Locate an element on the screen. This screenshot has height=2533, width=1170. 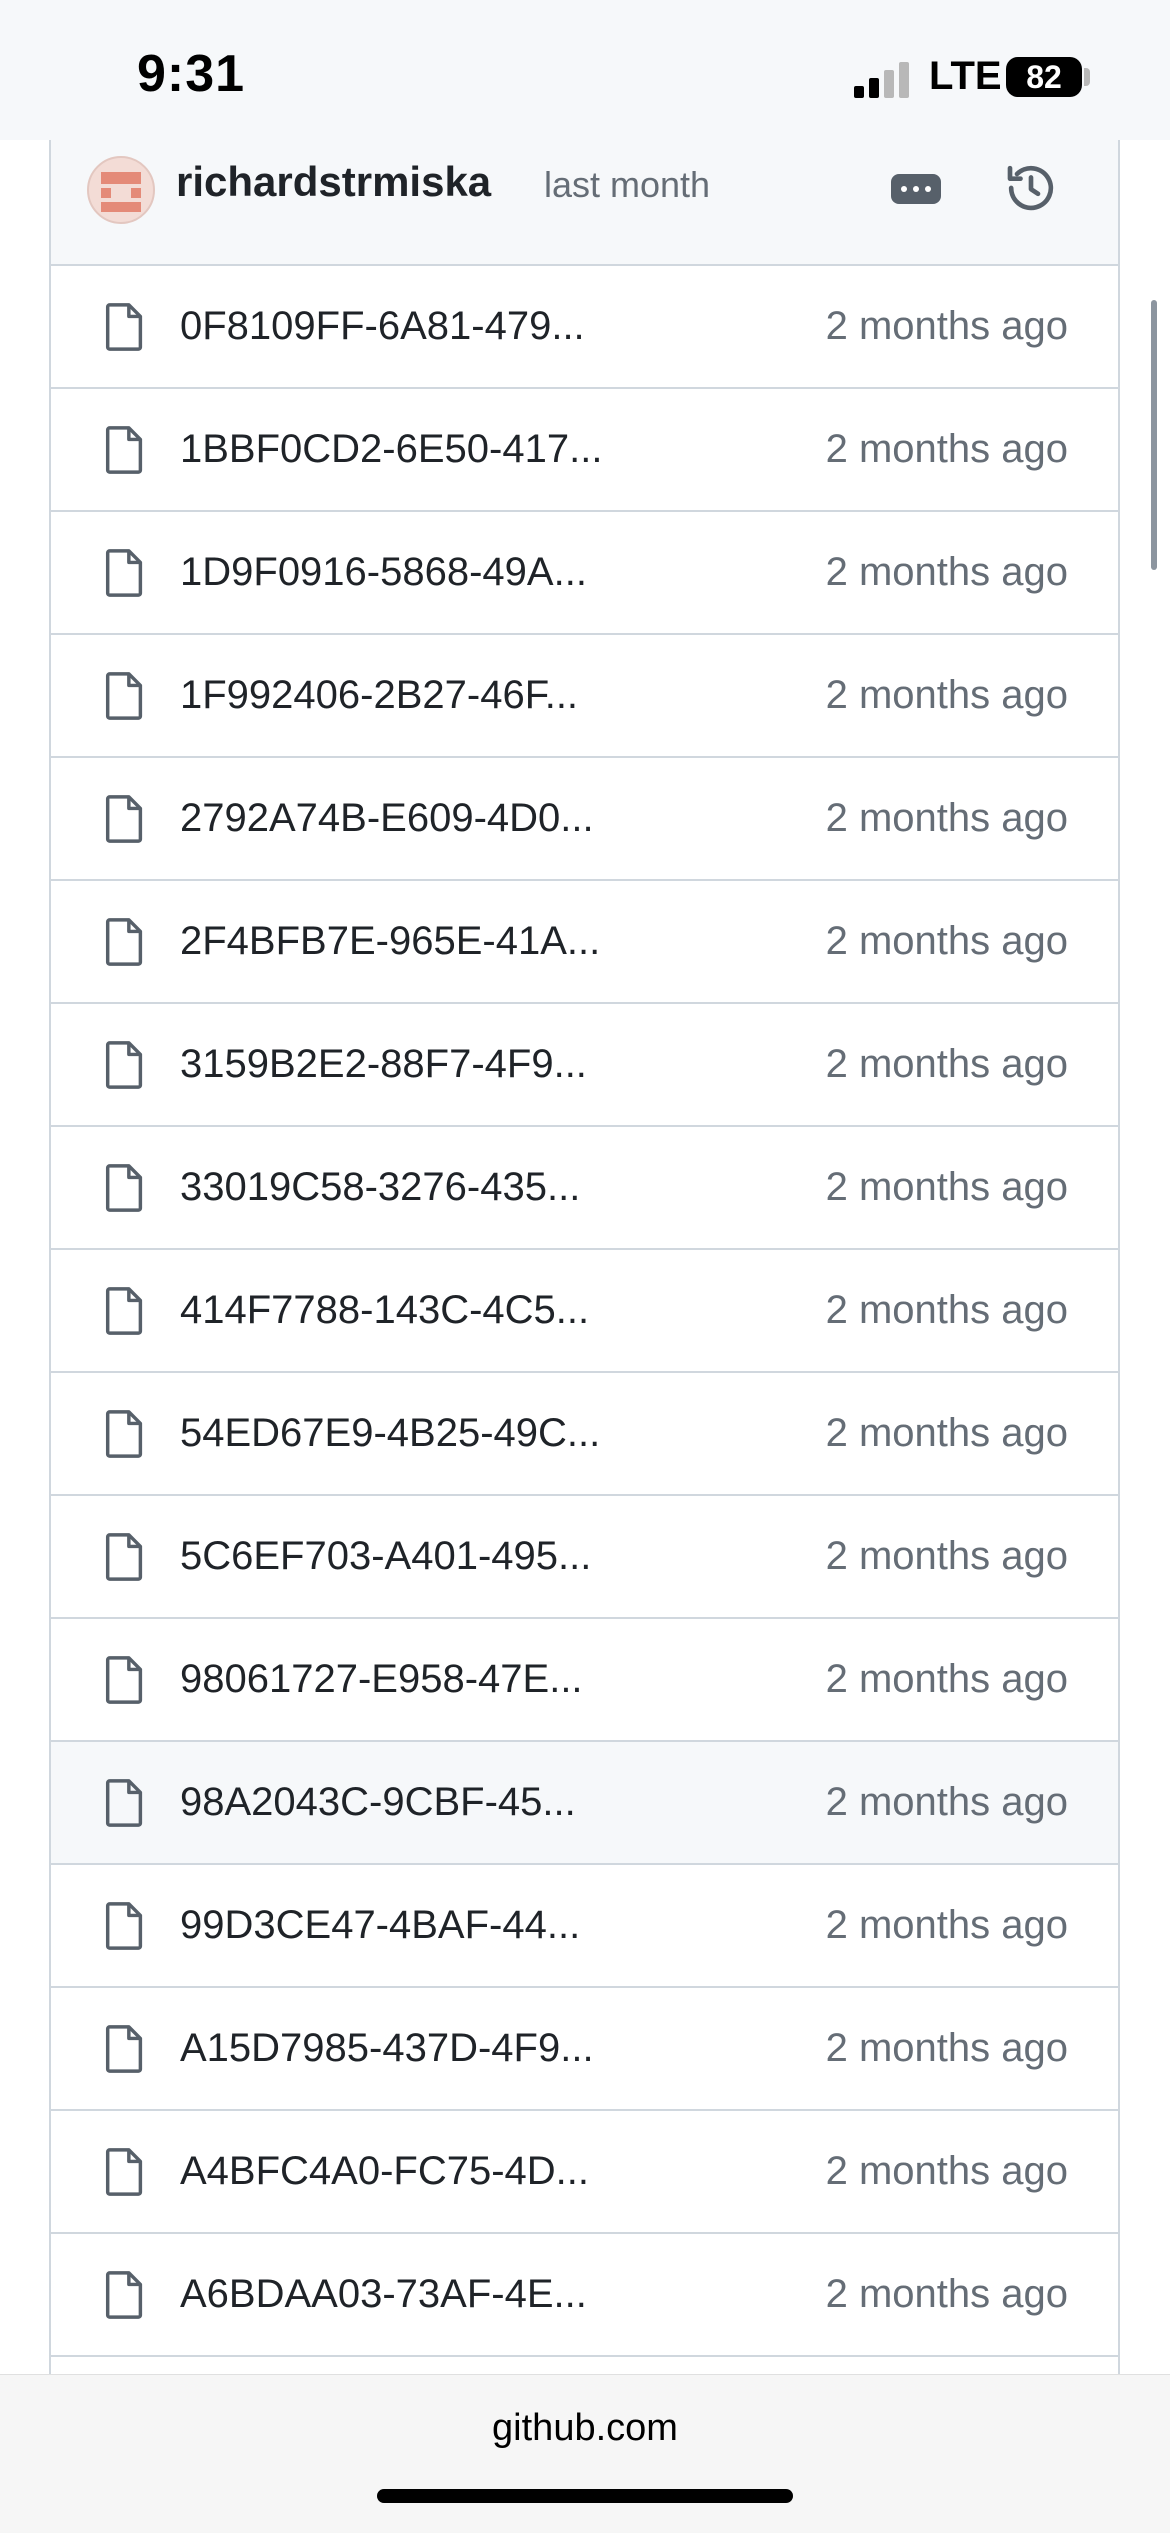
status-bar: 9:31 LTE 82 is located at coordinates (585, 70).